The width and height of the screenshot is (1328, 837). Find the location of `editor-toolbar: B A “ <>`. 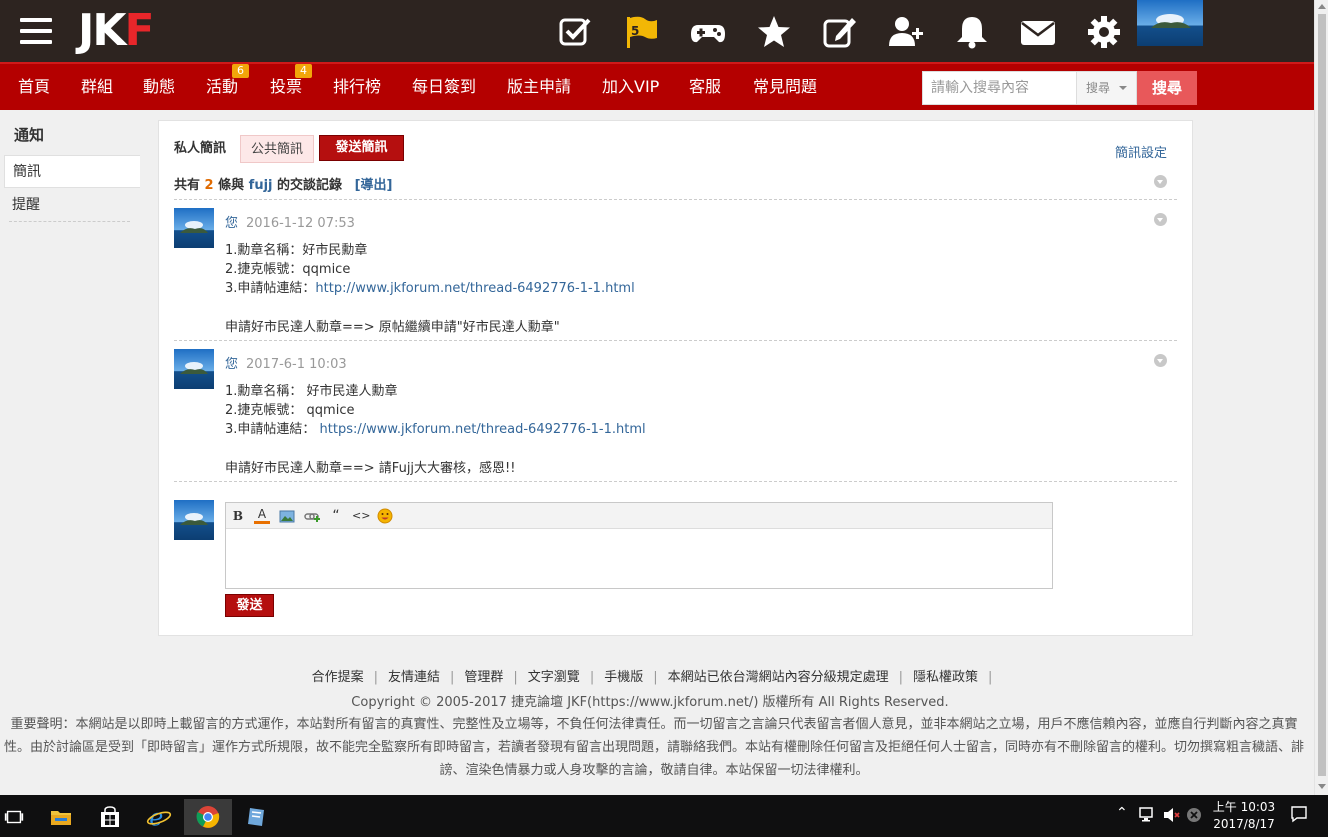

editor-toolbar: B A “ <> is located at coordinates (639, 516).